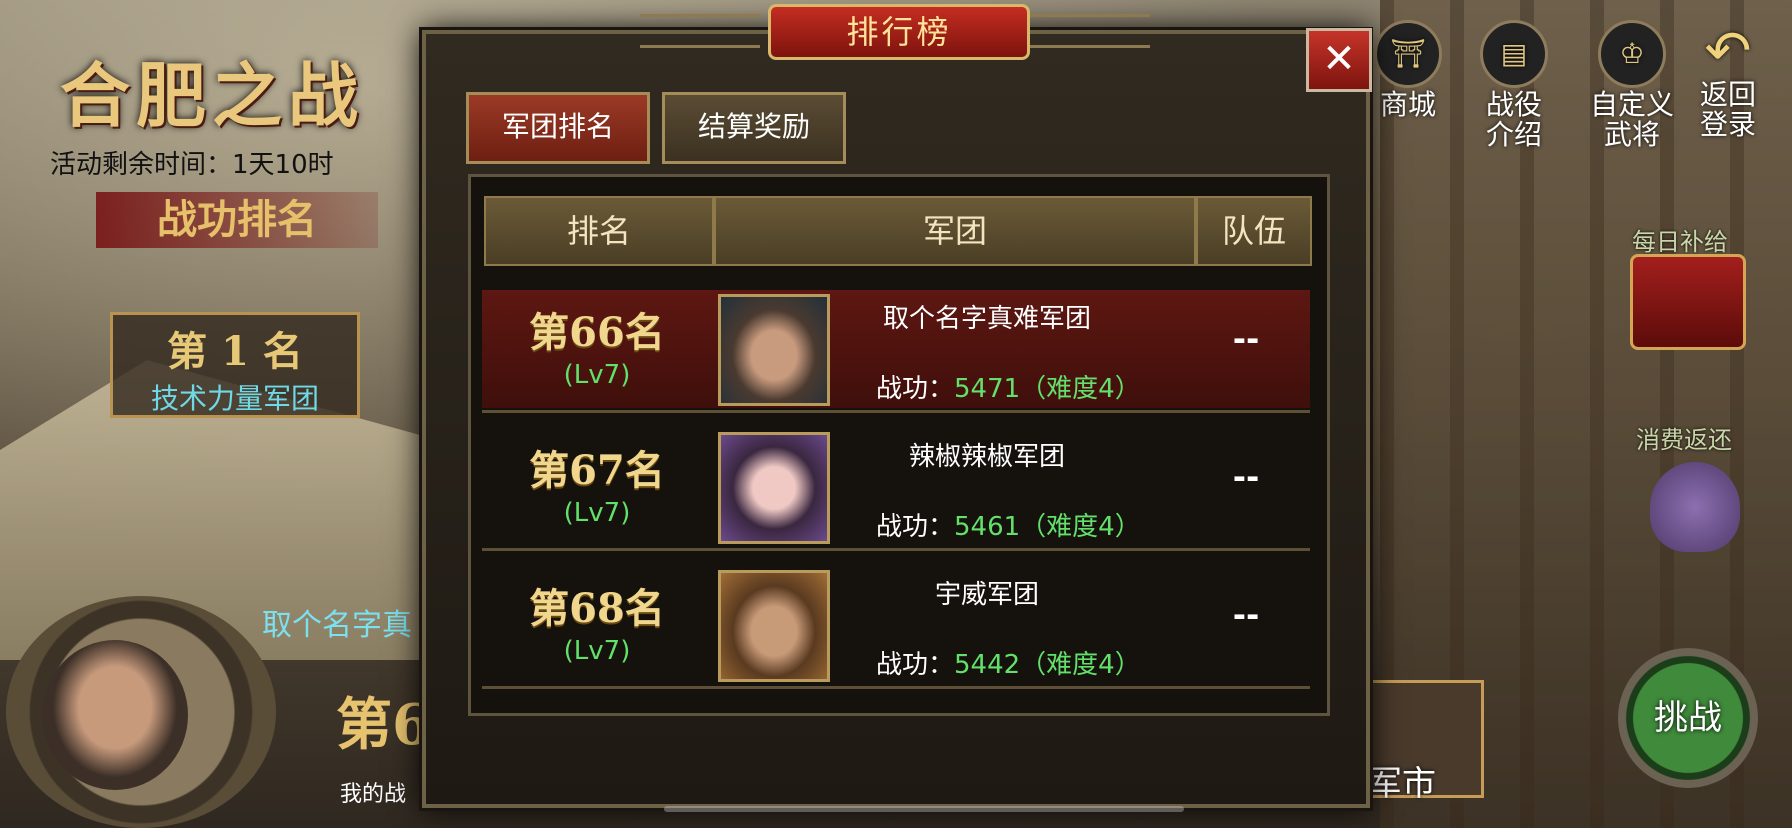  What do you see at coordinates (212, 95) in the screenshot?
I see `event-title: 合肥之战` at bounding box center [212, 95].